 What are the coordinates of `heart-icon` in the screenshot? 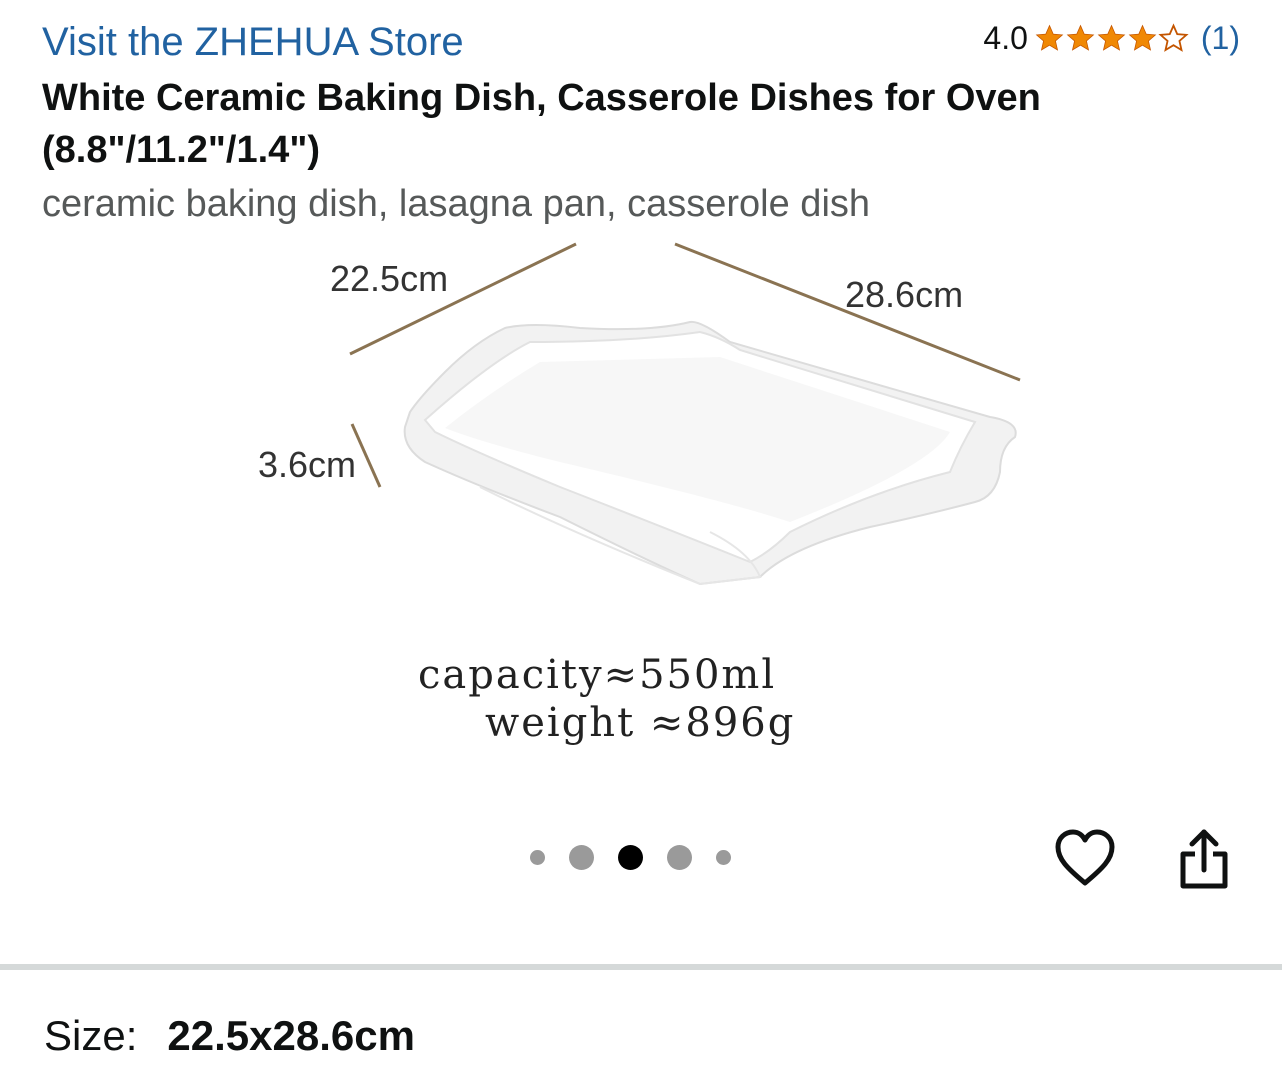 It's located at (1085, 857).